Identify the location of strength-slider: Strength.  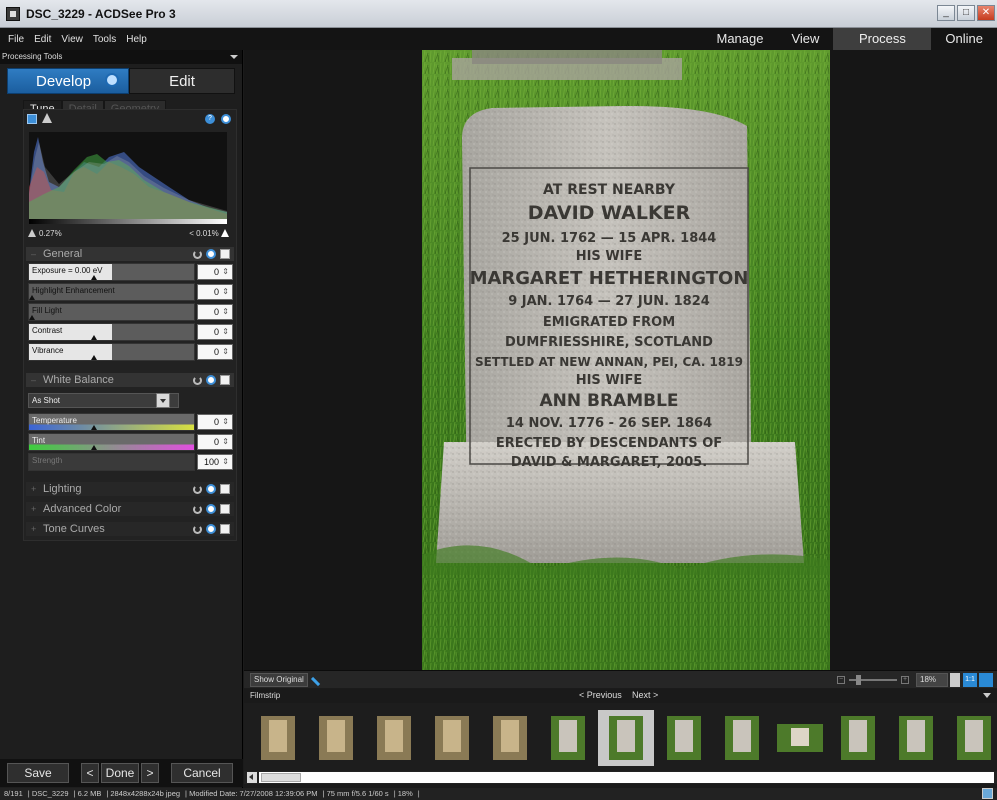
(111, 462).